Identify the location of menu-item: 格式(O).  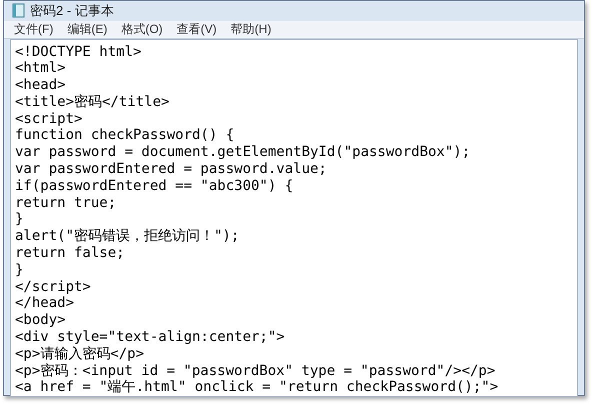
(142, 29).